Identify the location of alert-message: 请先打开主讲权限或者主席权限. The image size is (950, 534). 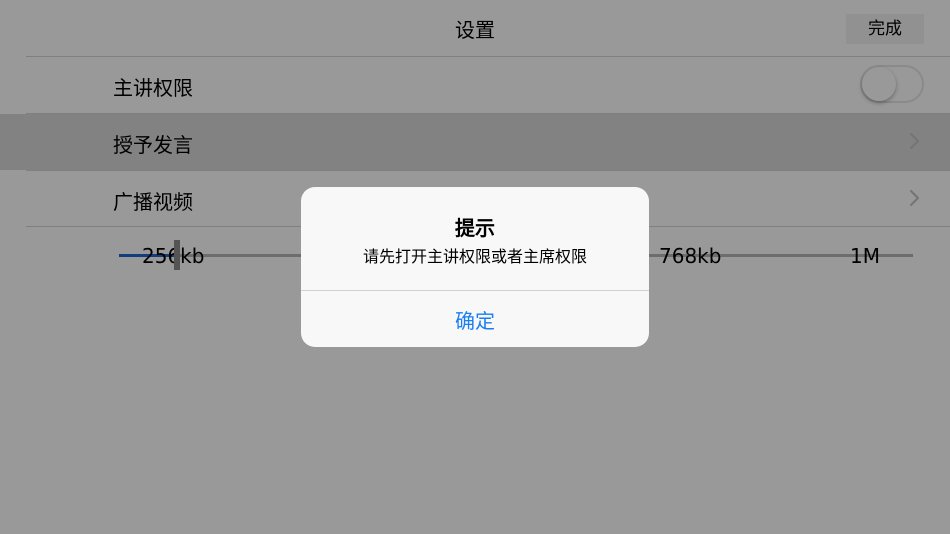
(474, 256).